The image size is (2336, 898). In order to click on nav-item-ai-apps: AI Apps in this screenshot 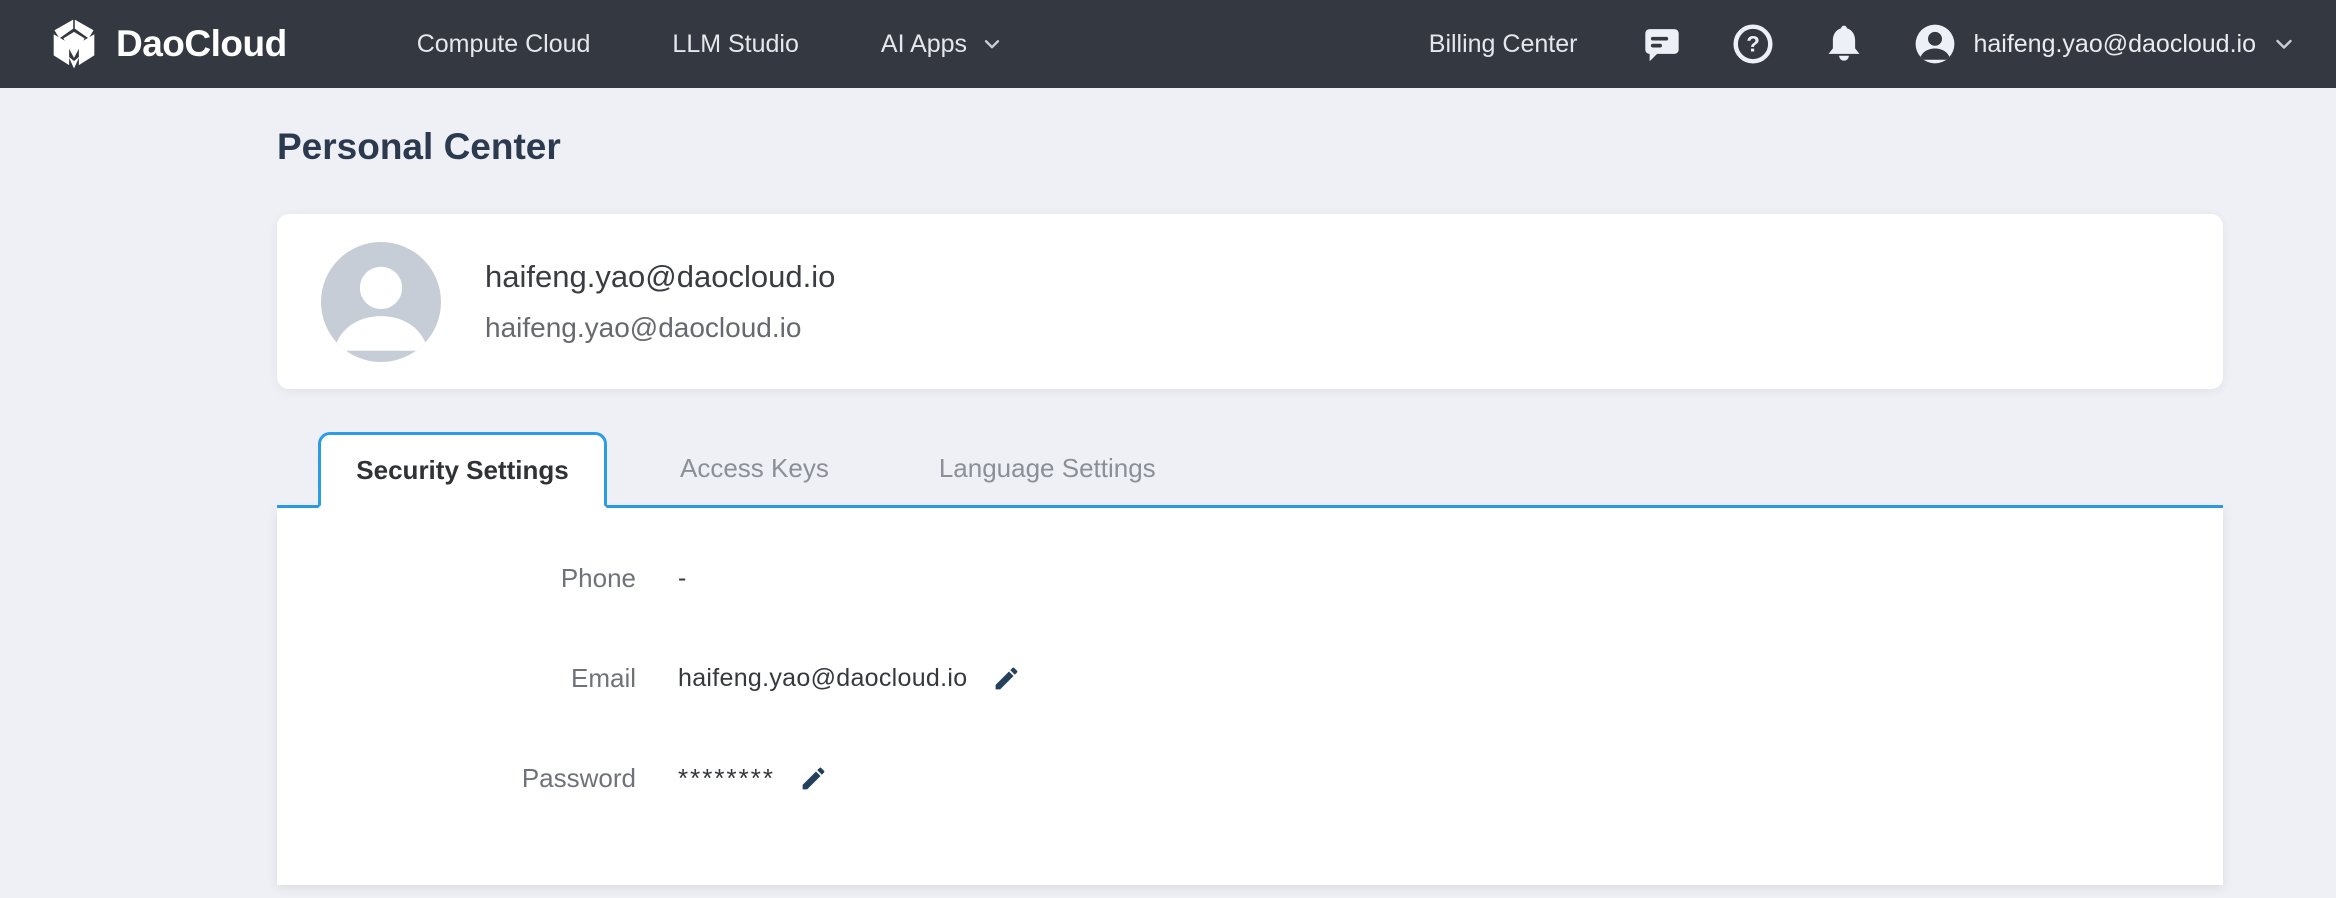, I will do `click(942, 44)`.